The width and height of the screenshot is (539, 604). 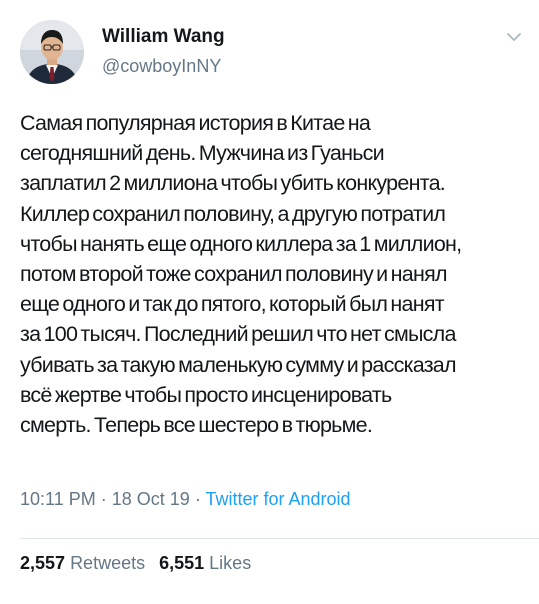 I want to click on likes-label: Likes, so click(x=230, y=563).